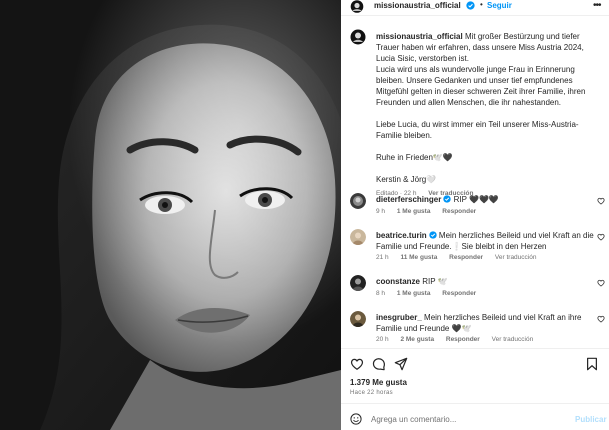  I want to click on caption-avatar, so click(358, 37).